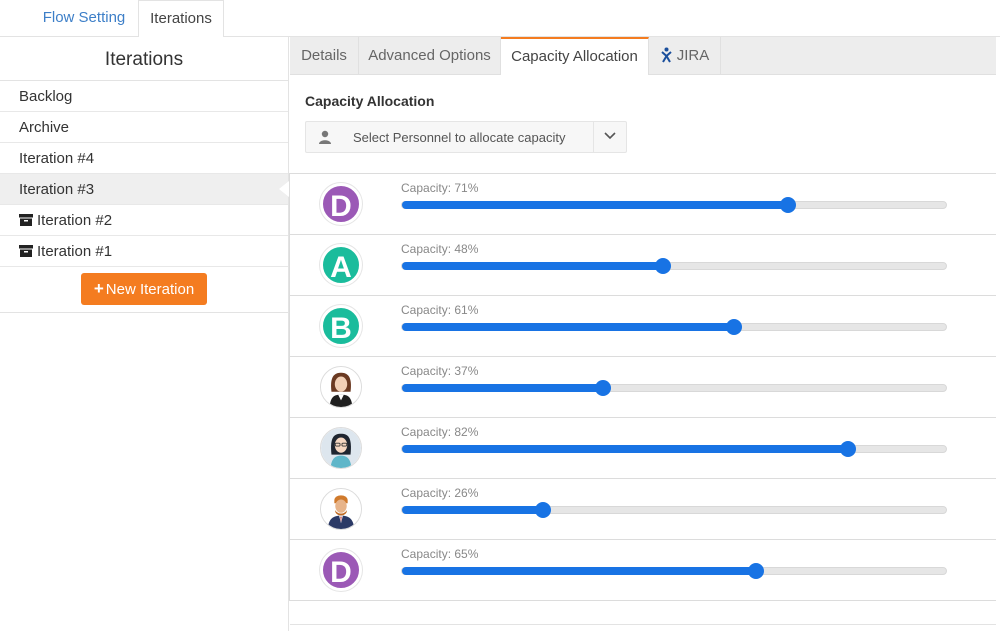 This screenshot has width=1000, height=631. I want to click on sidebar-item-3: Iteration #3, so click(144, 189).